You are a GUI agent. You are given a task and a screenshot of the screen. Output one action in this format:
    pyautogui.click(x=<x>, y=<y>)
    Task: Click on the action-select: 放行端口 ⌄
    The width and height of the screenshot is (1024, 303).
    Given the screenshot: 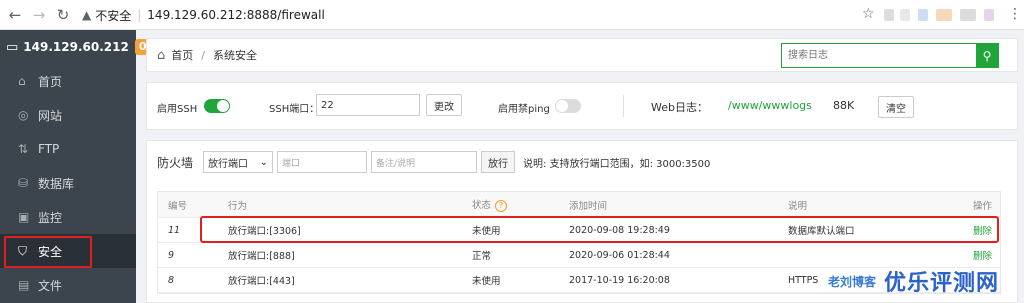 What is the action you would take?
    pyautogui.click(x=238, y=162)
    